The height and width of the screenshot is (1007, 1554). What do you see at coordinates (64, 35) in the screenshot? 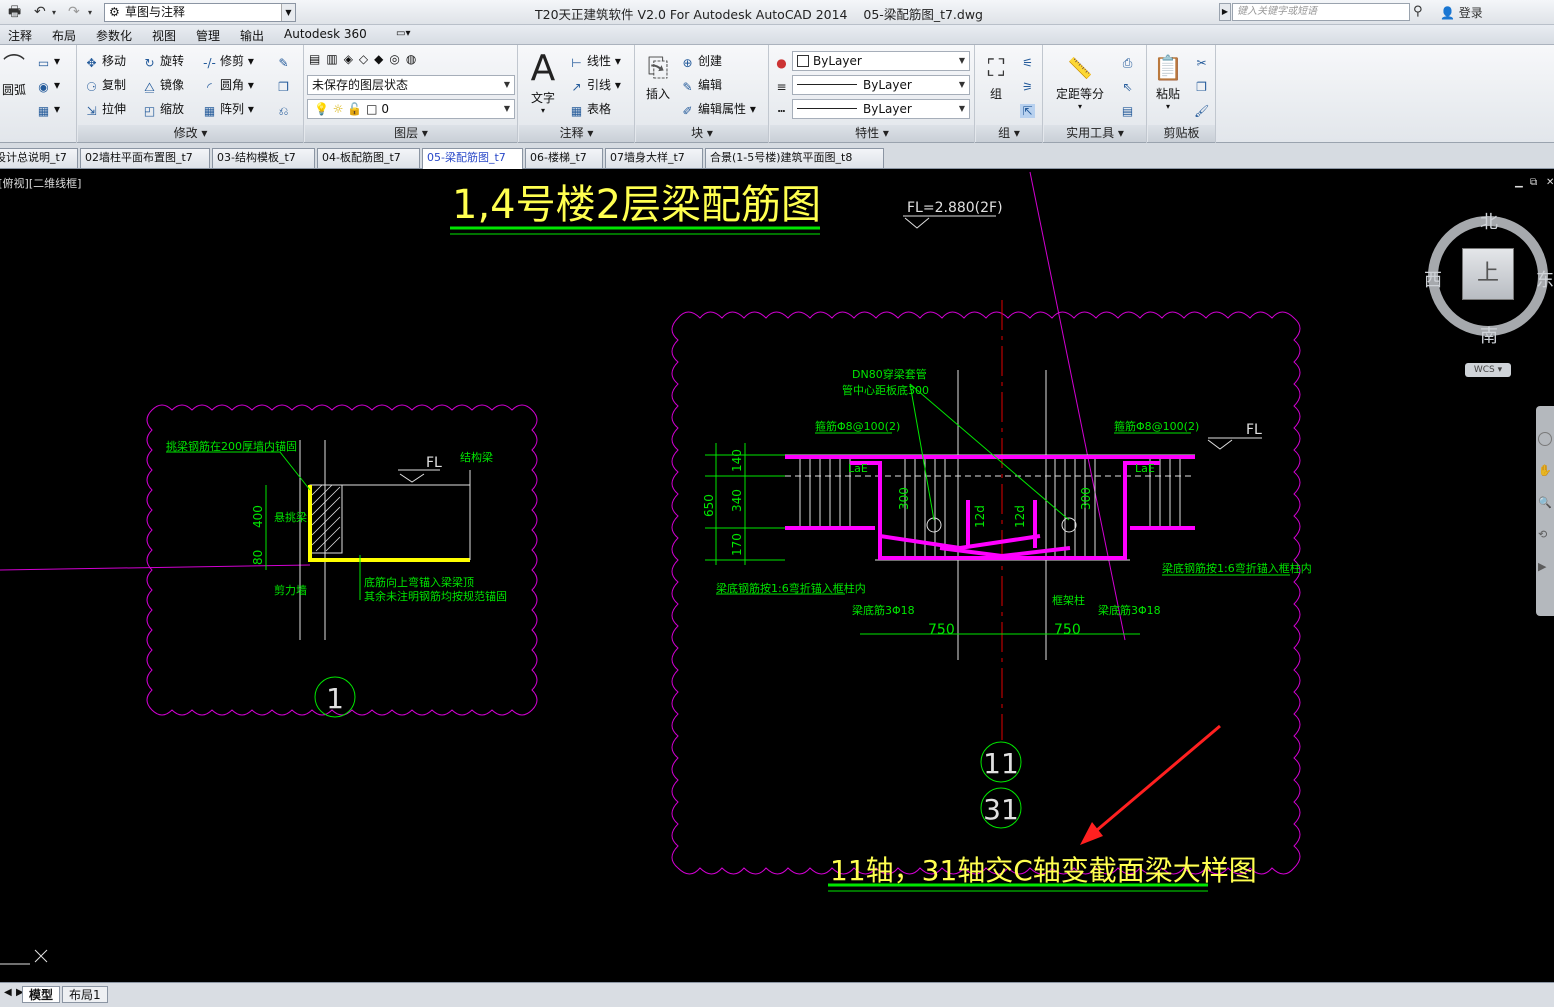
I see `tab-layout: 布局` at bounding box center [64, 35].